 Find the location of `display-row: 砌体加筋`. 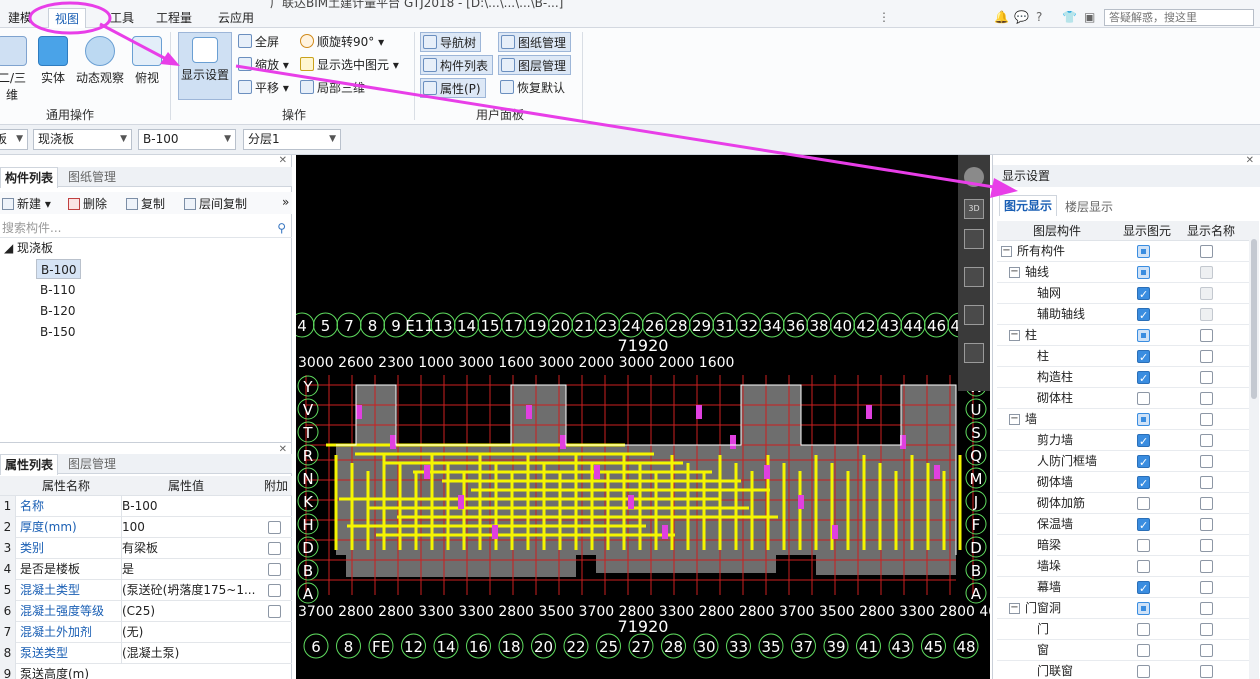

display-row: 砌体加筋 is located at coordinates (1125, 503).